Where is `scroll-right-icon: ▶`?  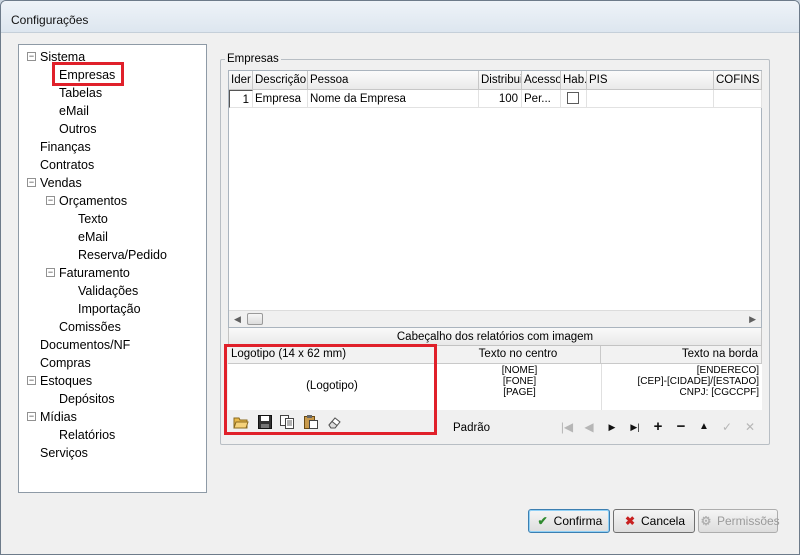
scroll-right-icon: ▶ is located at coordinates (752, 319).